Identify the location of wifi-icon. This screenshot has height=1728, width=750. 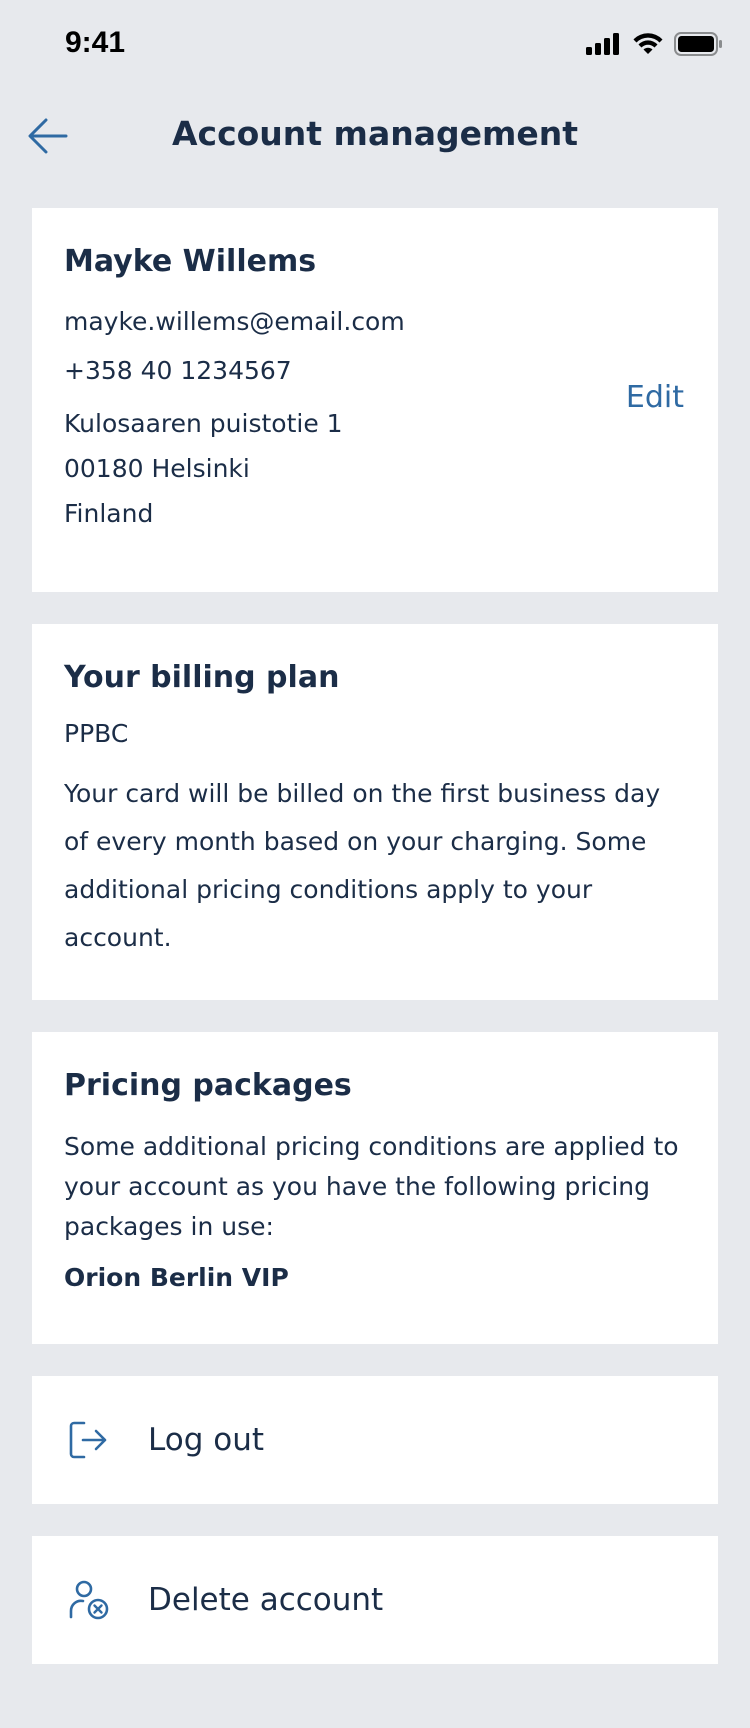
(648, 43).